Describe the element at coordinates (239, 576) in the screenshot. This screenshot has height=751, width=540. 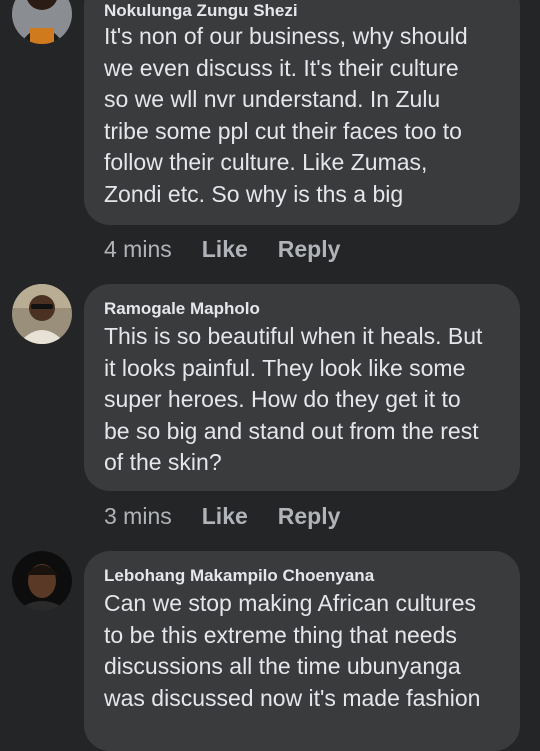
I see `comment-author: Lebohang Makampilo Choenyana` at that location.